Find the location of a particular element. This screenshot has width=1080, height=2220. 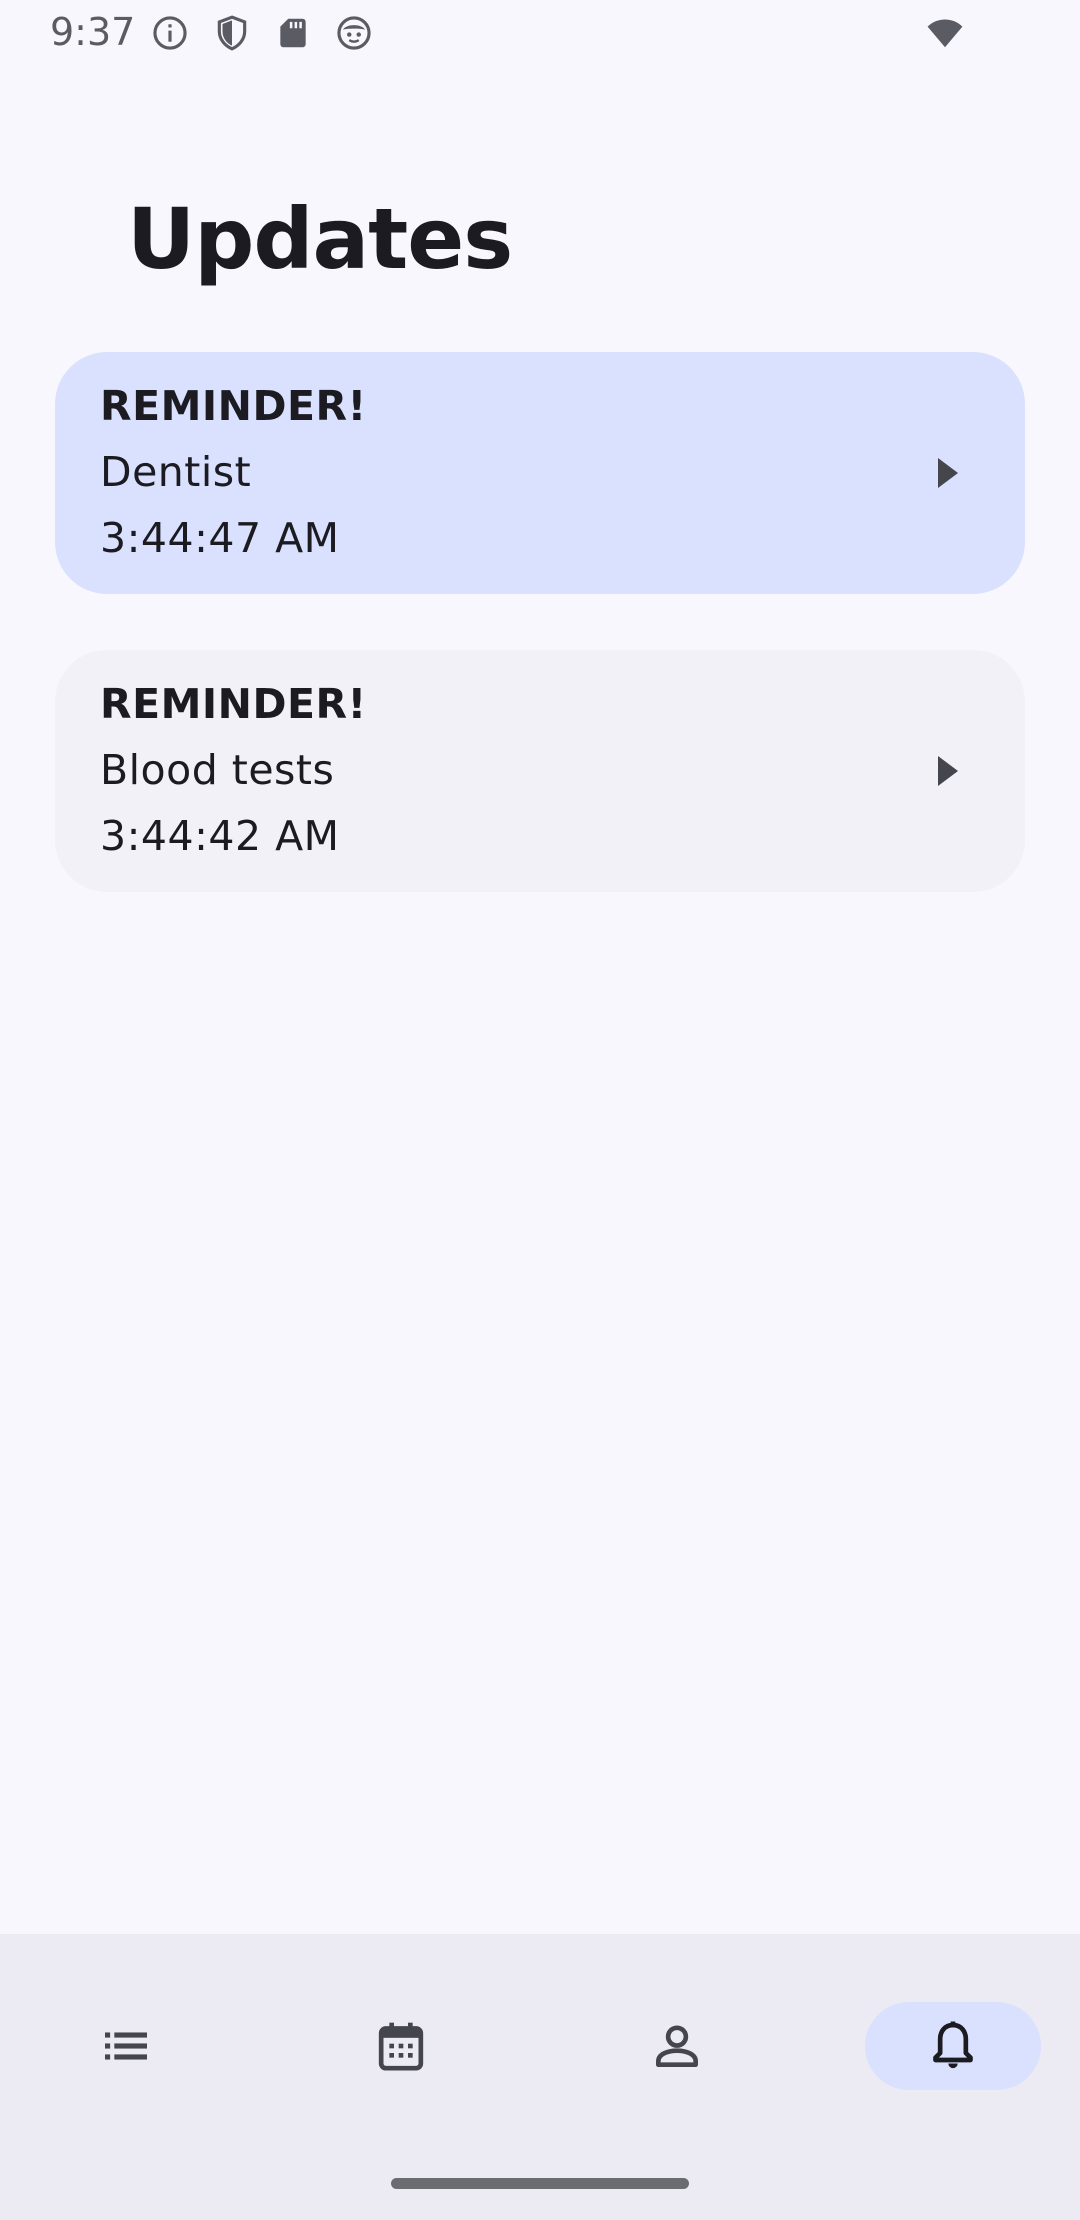

wifi-icon is located at coordinates (945, 33).